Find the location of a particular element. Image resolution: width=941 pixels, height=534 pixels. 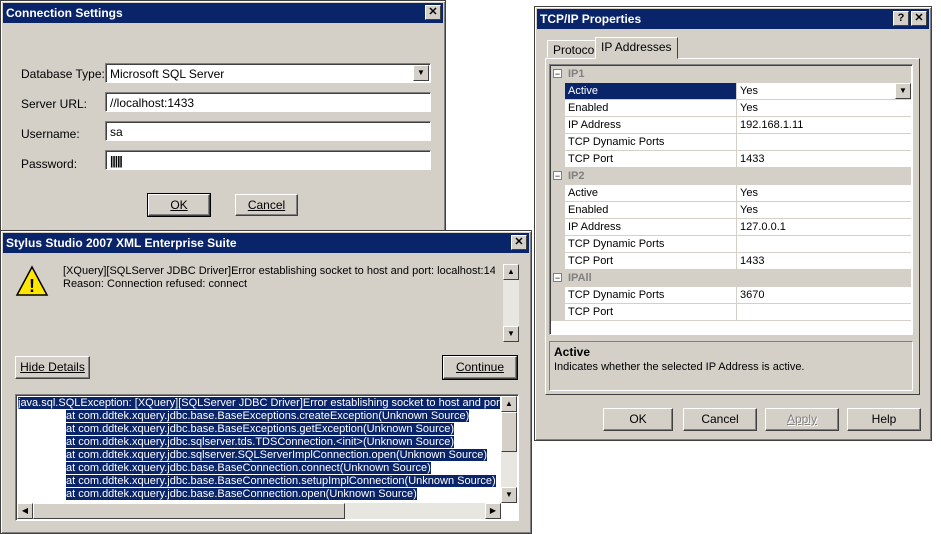

db-type-value: Microsoft SQL Server is located at coordinates (167, 74).